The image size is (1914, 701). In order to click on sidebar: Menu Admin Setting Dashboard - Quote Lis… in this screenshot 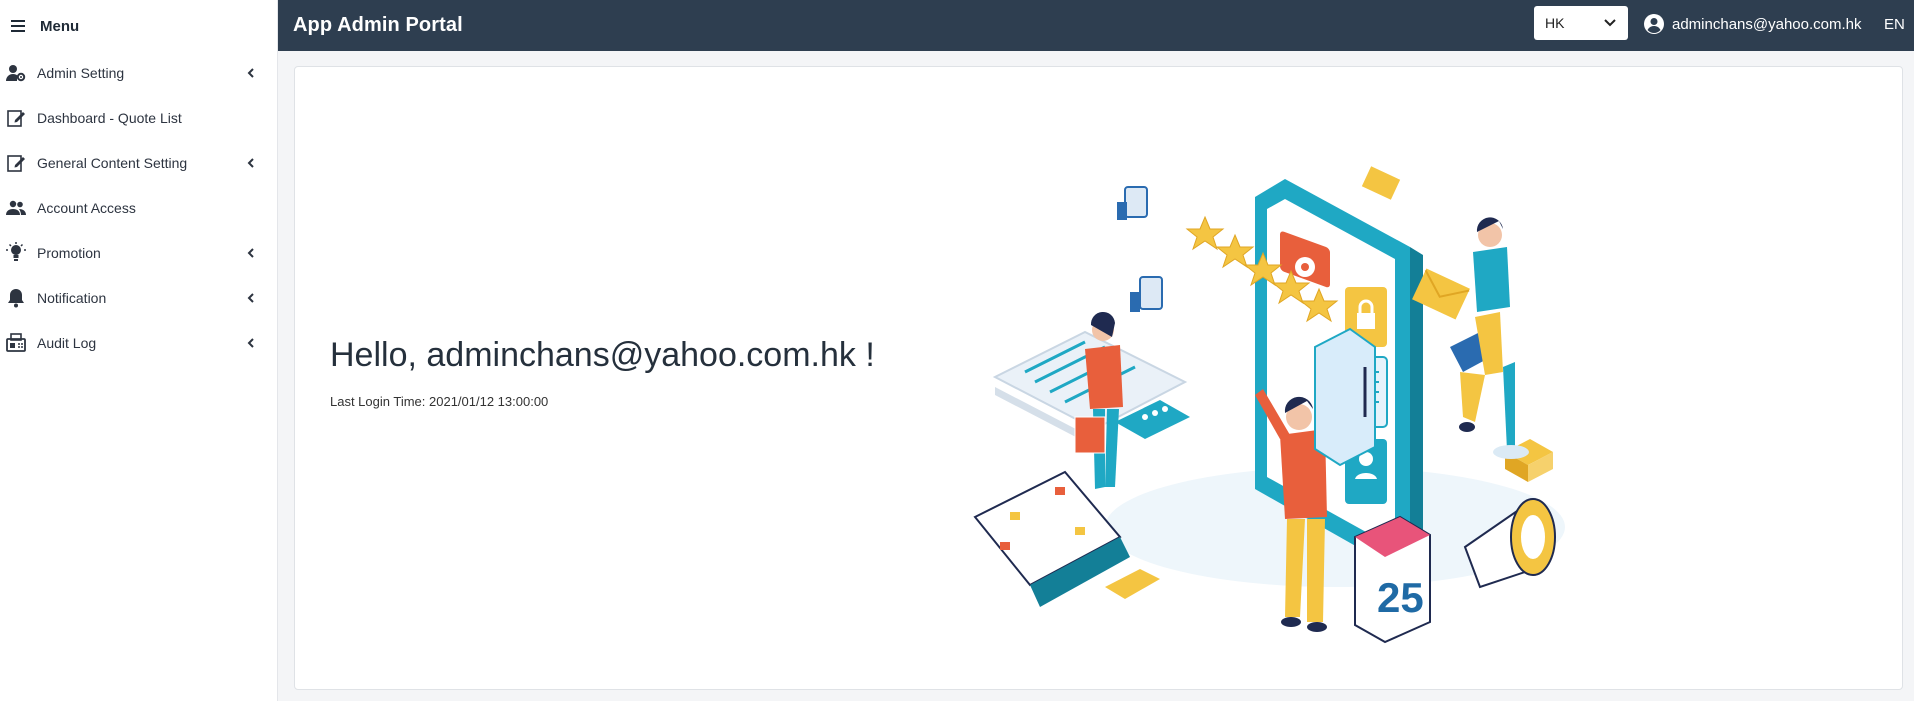, I will do `click(139, 350)`.